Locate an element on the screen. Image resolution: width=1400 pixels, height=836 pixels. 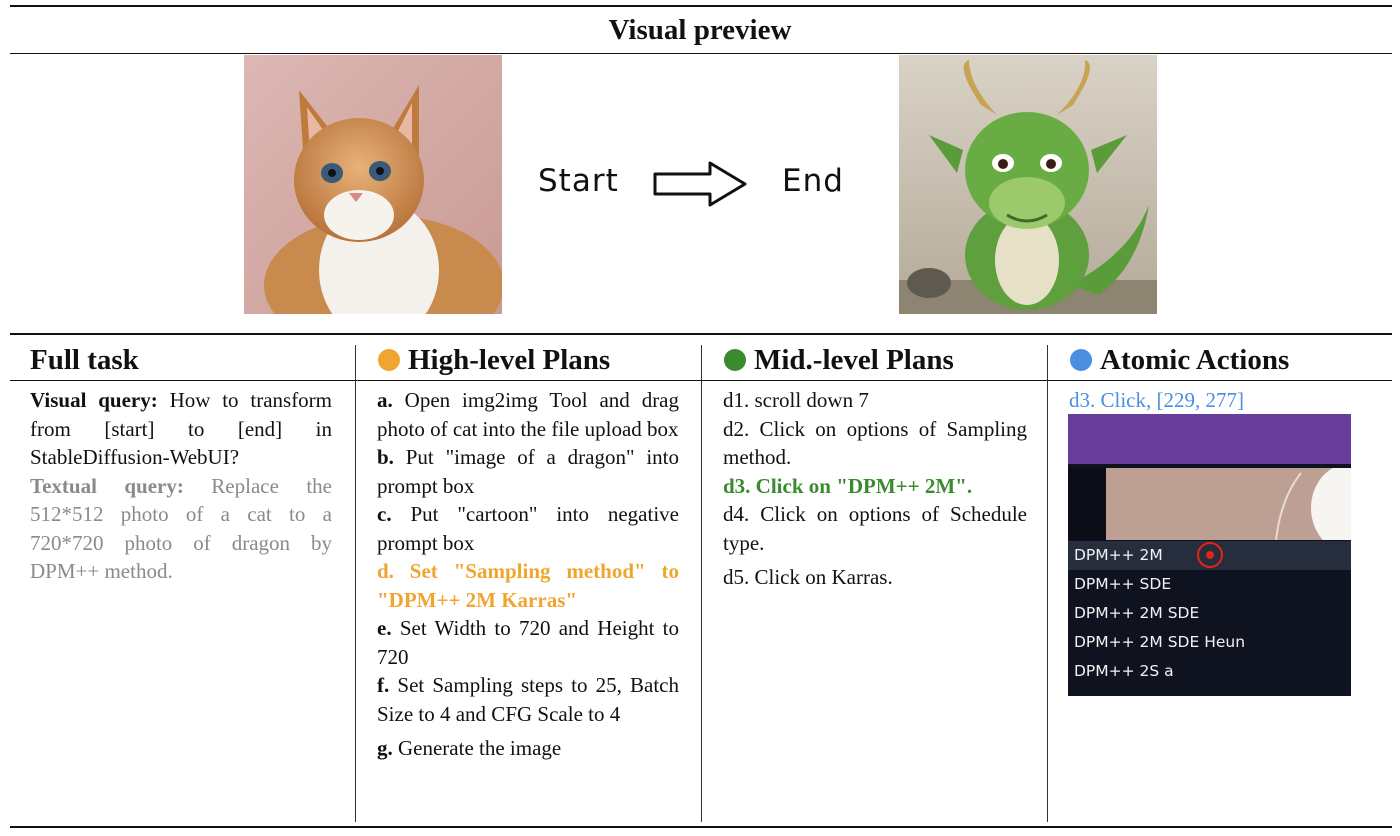
blue-dot-icon is located at coordinates (1081, 360).